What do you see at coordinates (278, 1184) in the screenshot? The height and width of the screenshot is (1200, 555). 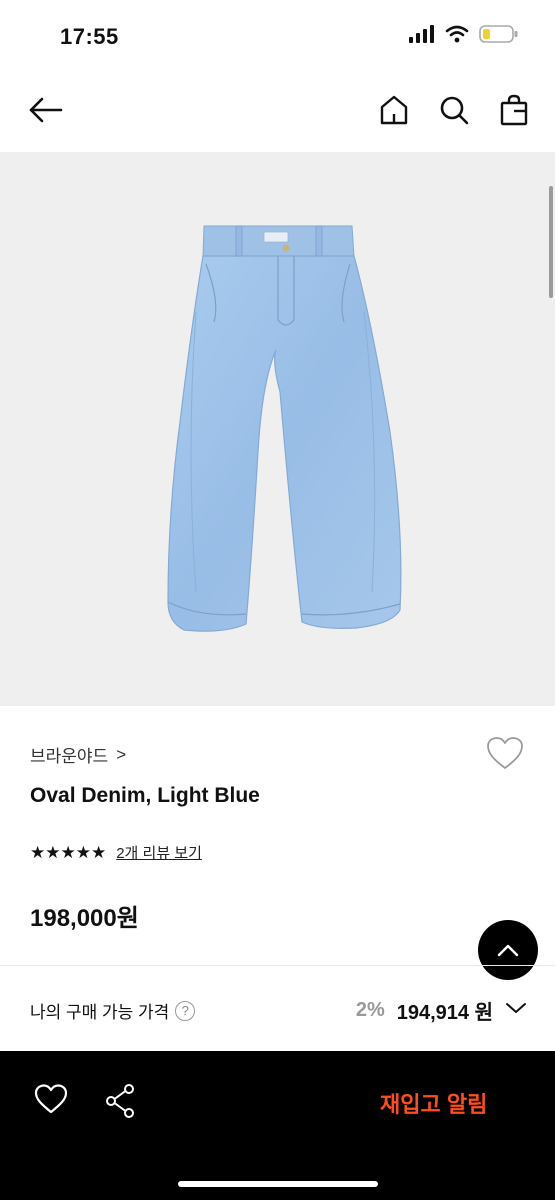 I see `home-indicator` at bounding box center [278, 1184].